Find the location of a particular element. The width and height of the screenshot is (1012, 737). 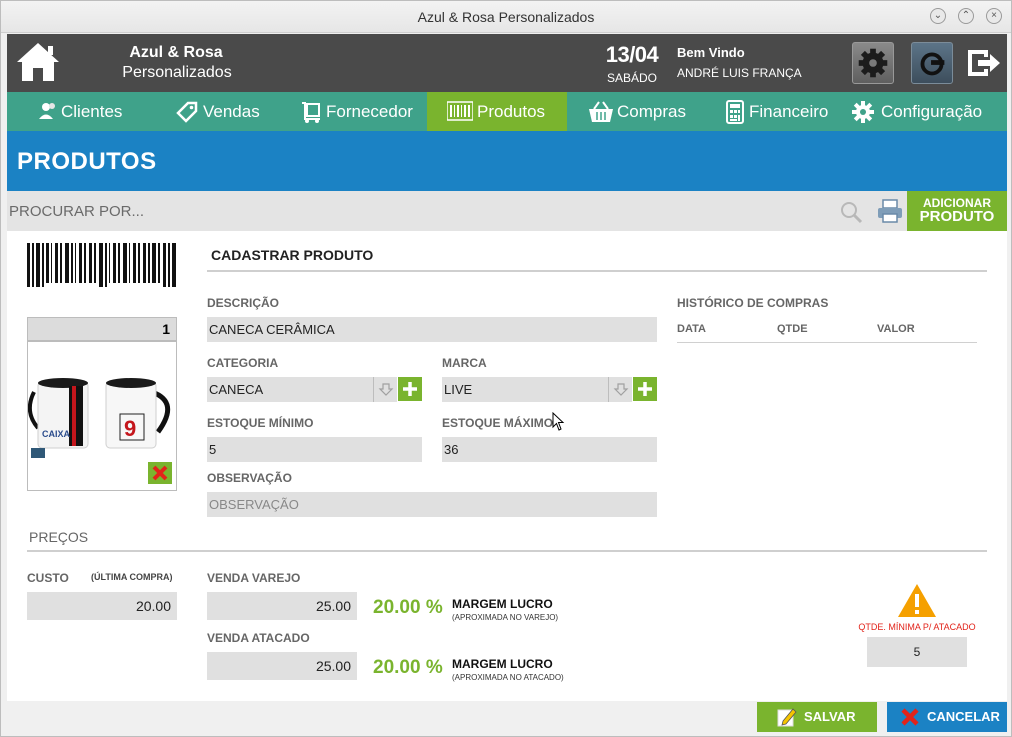

nav-label: Configuração is located at coordinates (932, 111).